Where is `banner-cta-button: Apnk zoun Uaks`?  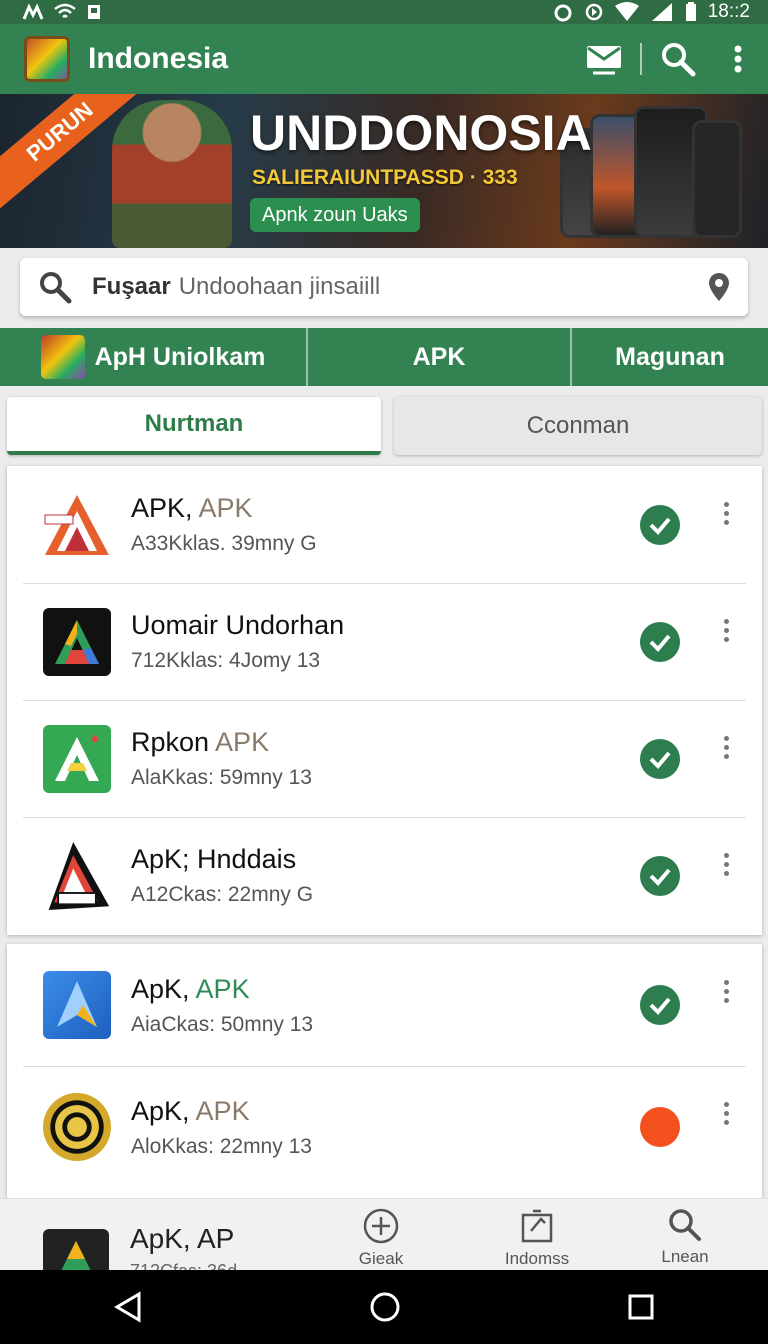
banner-cta-button: Apnk zoun Uaks is located at coordinates (335, 215).